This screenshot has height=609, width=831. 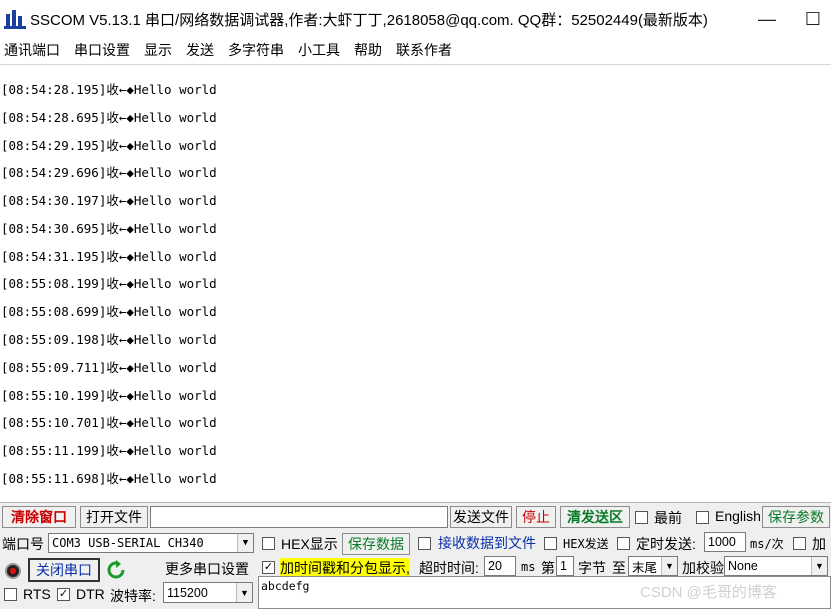 What do you see at coordinates (109, 228) in the screenshot?
I see `log-line: [08:54:30.695]收←◆Hello world` at bounding box center [109, 228].